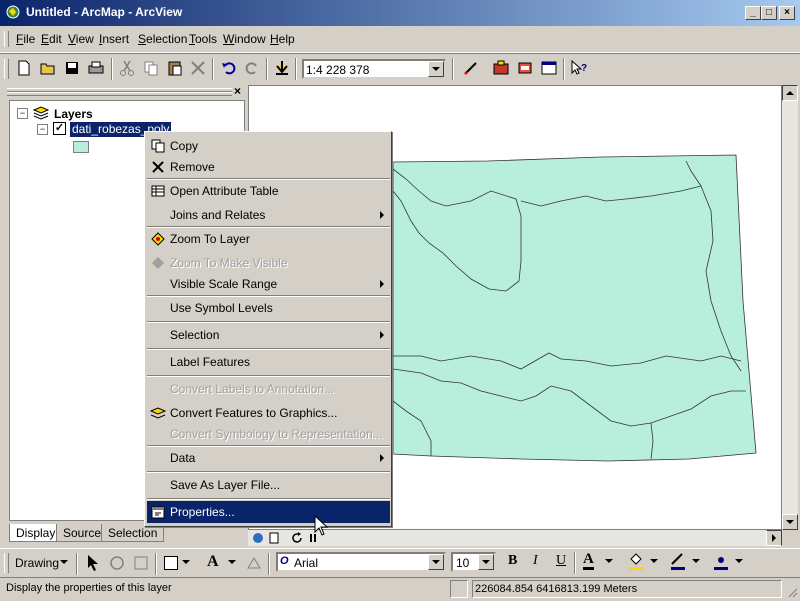 Image resolution: width=800 pixels, height=601 pixels. What do you see at coordinates (198, 68) in the screenshot?
I see `delete-icon` at bounding box center [198, 68].